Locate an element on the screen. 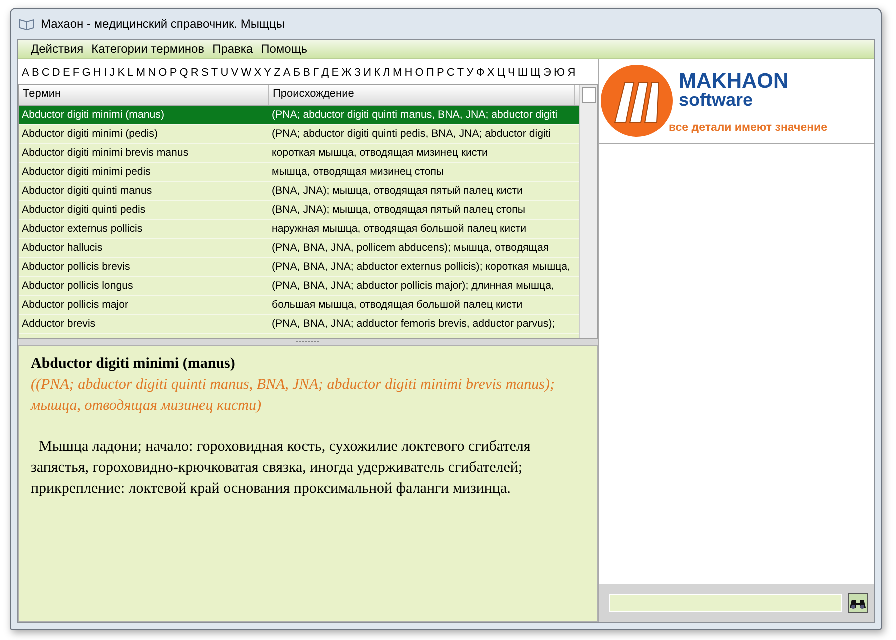 This screenshot has height=640, width=896. alphabet-letter: A is located at coordinates (26, 73).